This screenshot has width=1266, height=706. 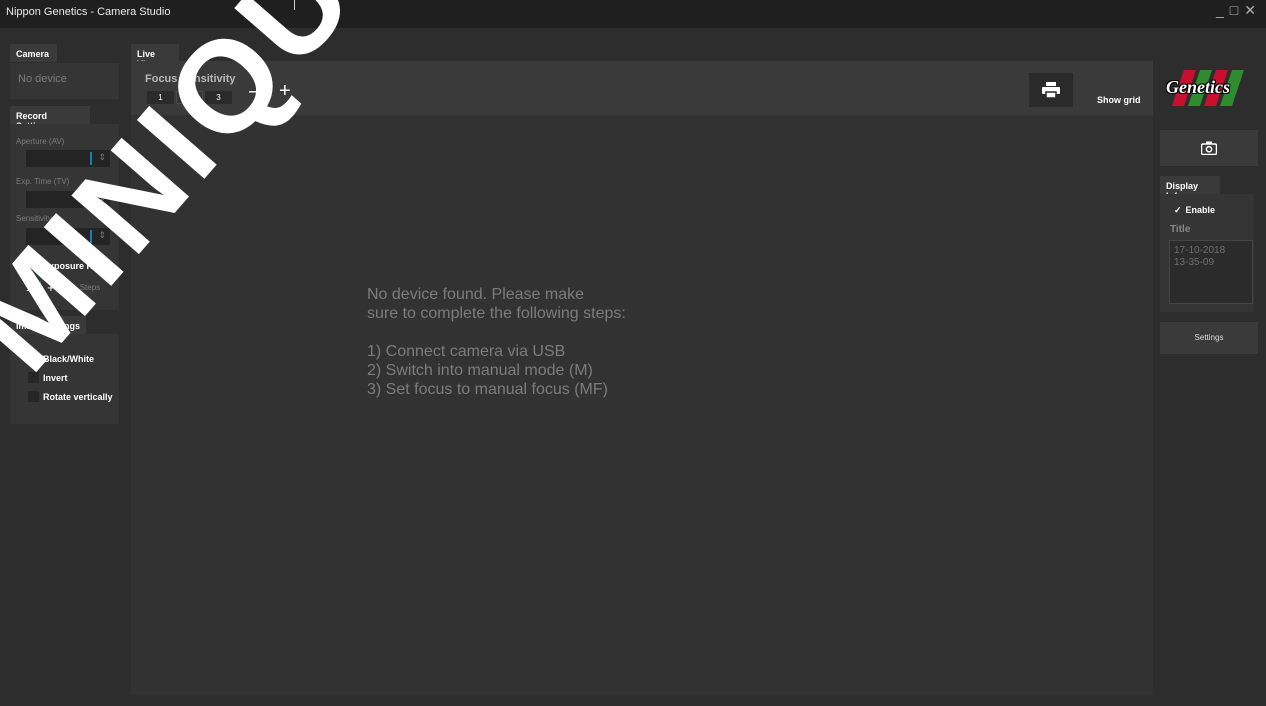 What do you see at coordinates (69, 359) in the screenshot?
I see `black-white-label: Black/White` at bounding box center [69, 359].